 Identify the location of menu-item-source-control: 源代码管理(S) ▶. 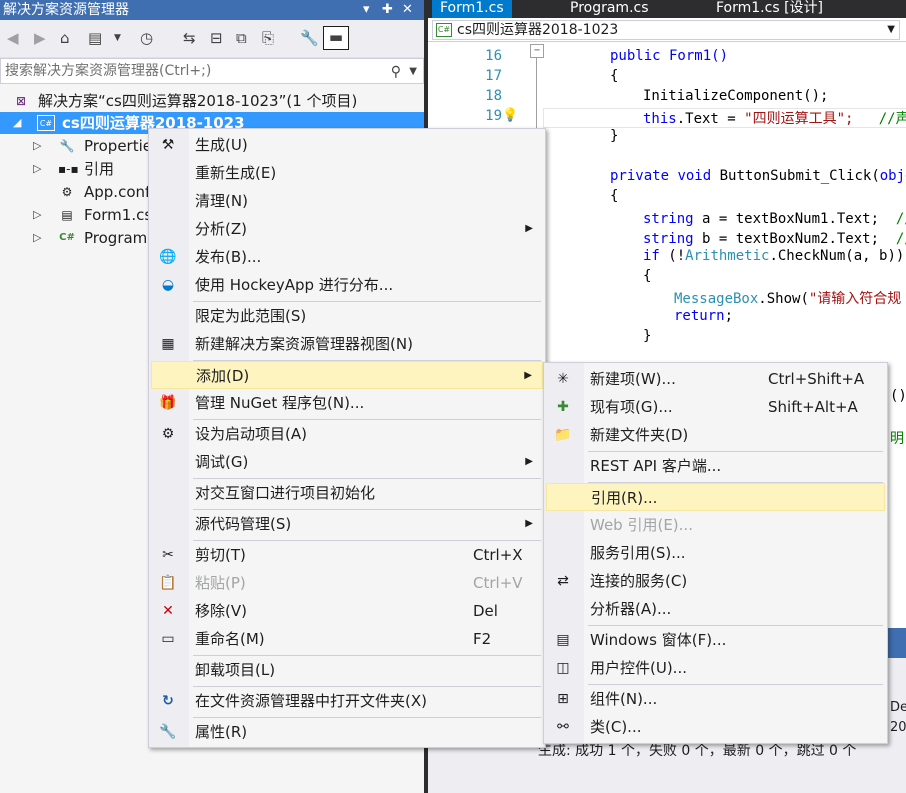
(347, 524).